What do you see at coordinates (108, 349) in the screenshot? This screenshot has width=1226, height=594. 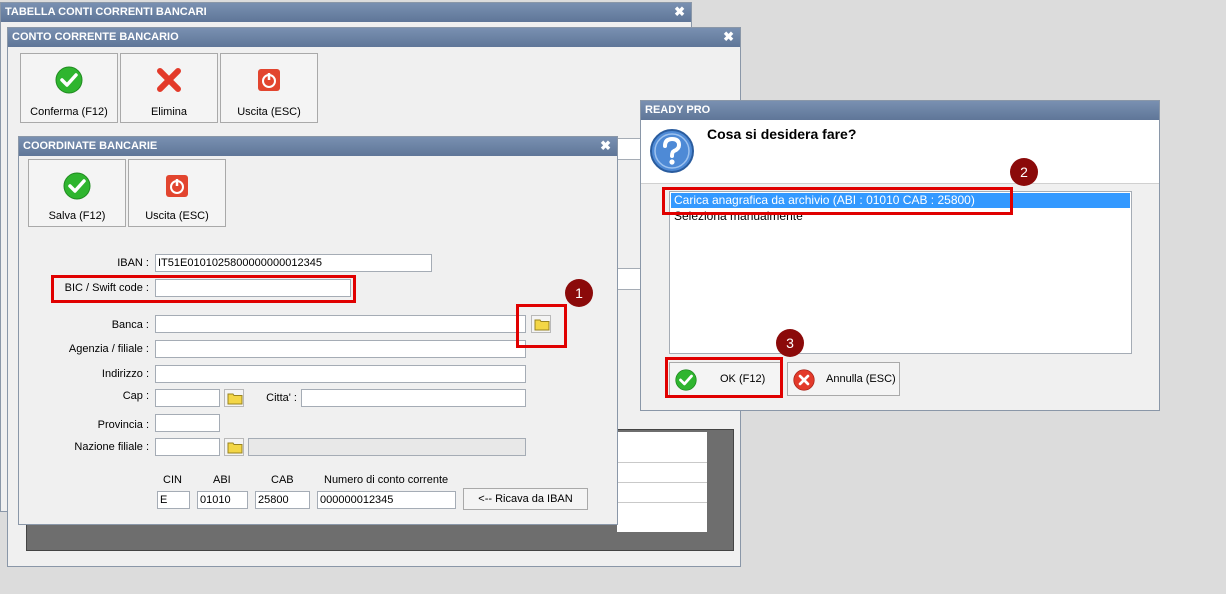 I see `agenzia-label: Agenzia / filiale :` at bounding box center [108, 349].